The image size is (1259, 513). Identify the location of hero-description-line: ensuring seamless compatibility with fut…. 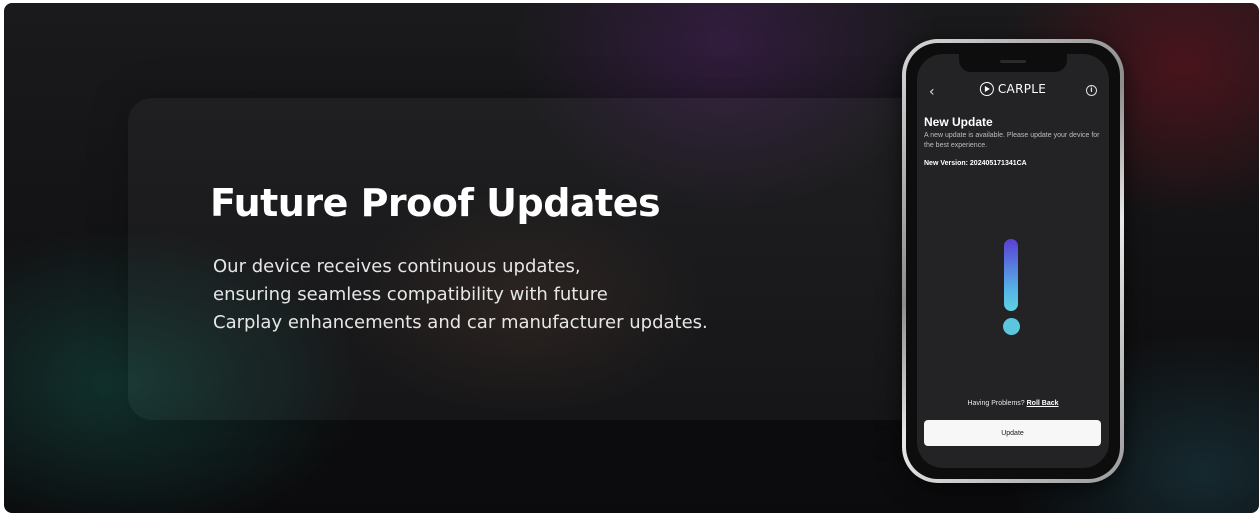
(410, 294).